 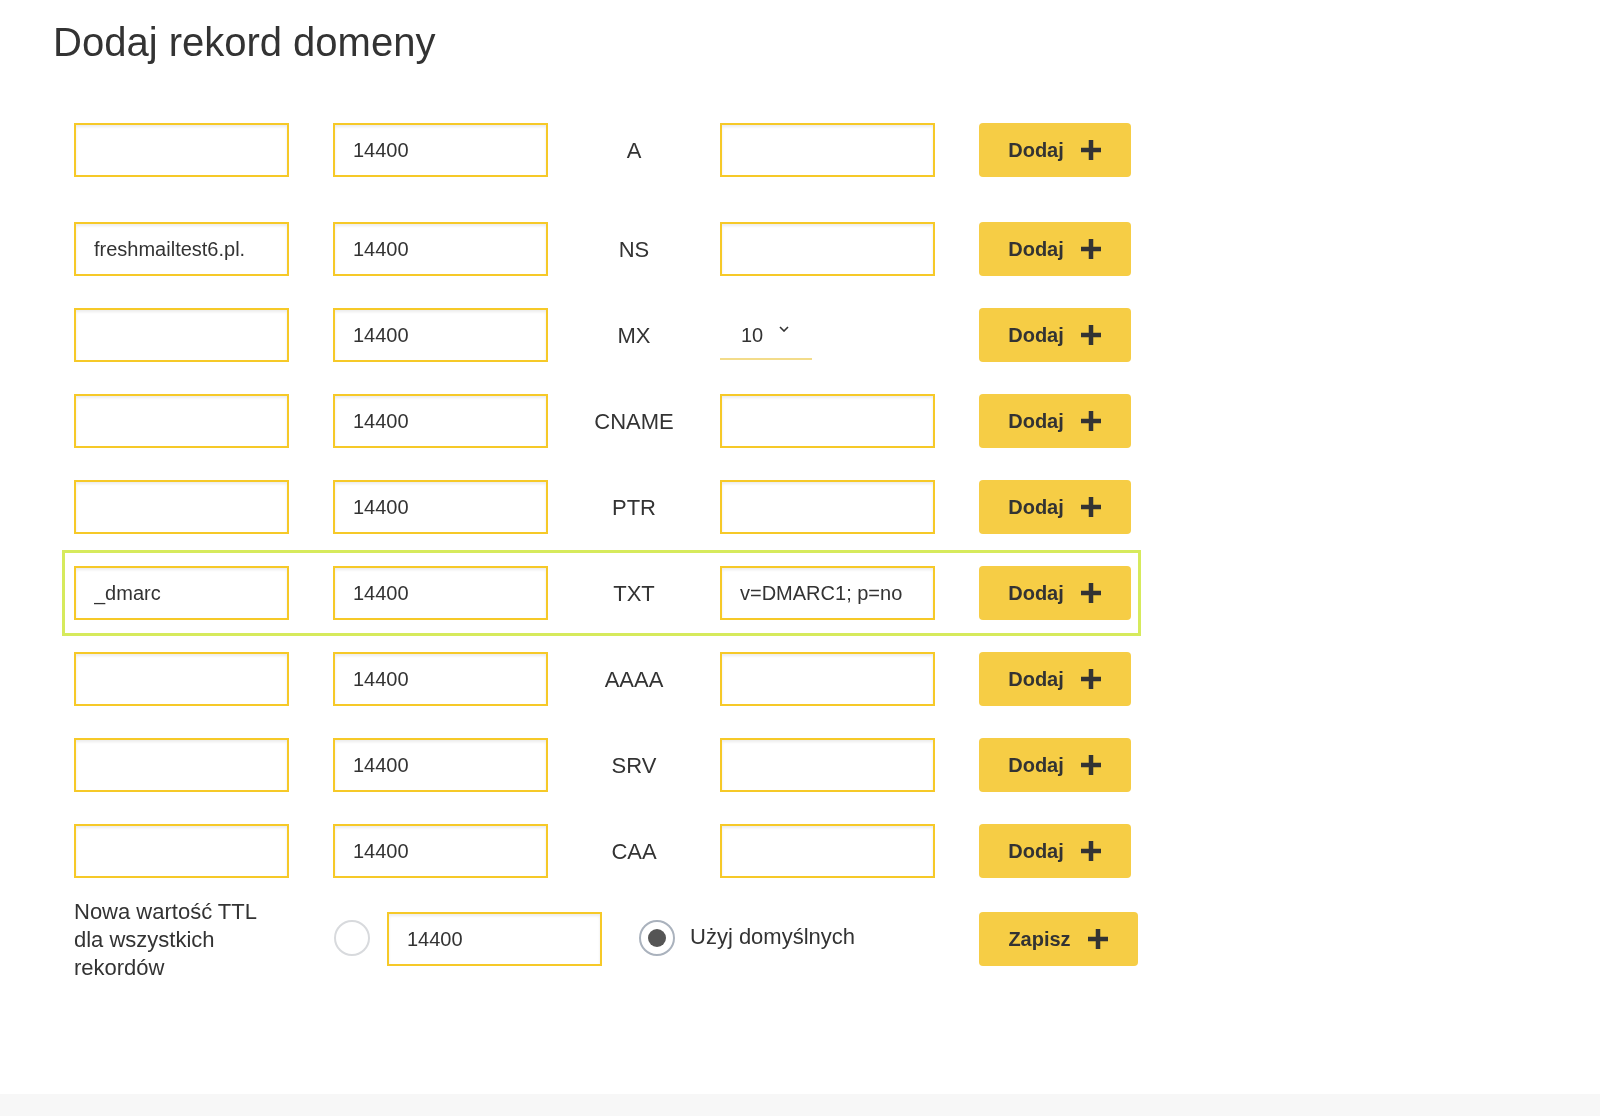 What do you see at coordinates (634, 150) in the screenshot?
I see `record-type: A` at bounding box center [634, 150].